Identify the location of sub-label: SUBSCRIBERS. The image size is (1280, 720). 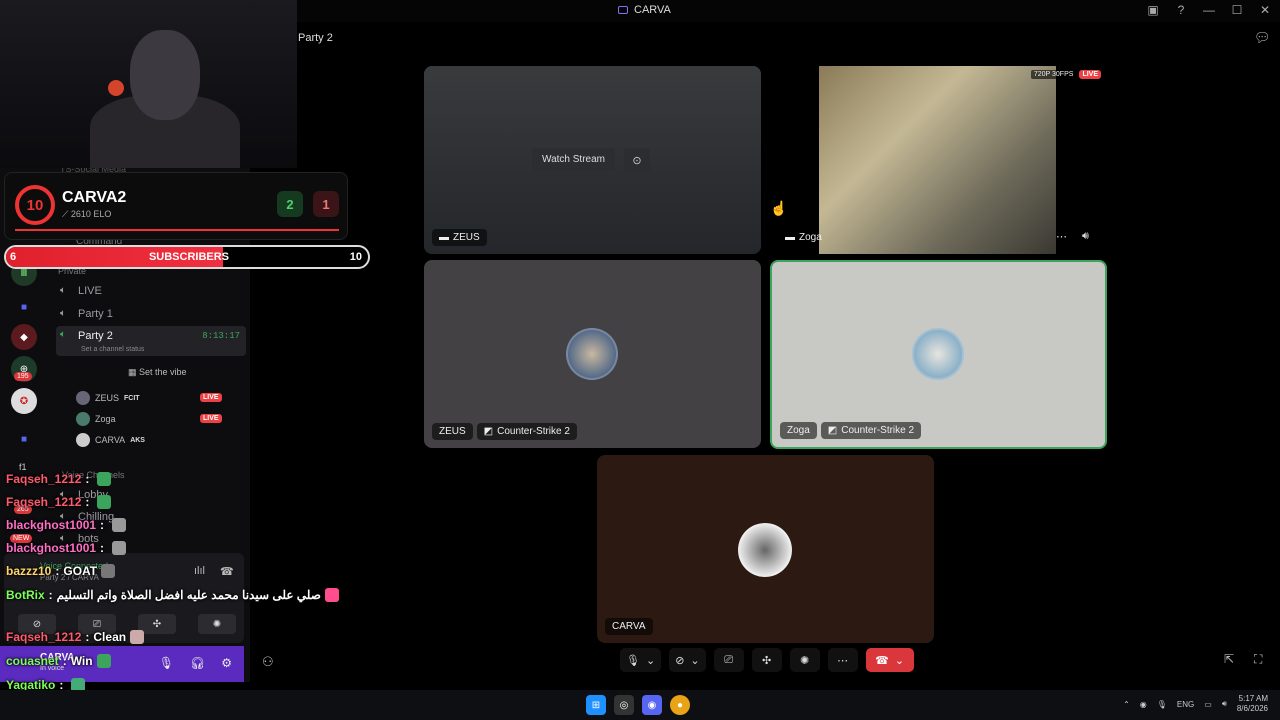
(189, 257).